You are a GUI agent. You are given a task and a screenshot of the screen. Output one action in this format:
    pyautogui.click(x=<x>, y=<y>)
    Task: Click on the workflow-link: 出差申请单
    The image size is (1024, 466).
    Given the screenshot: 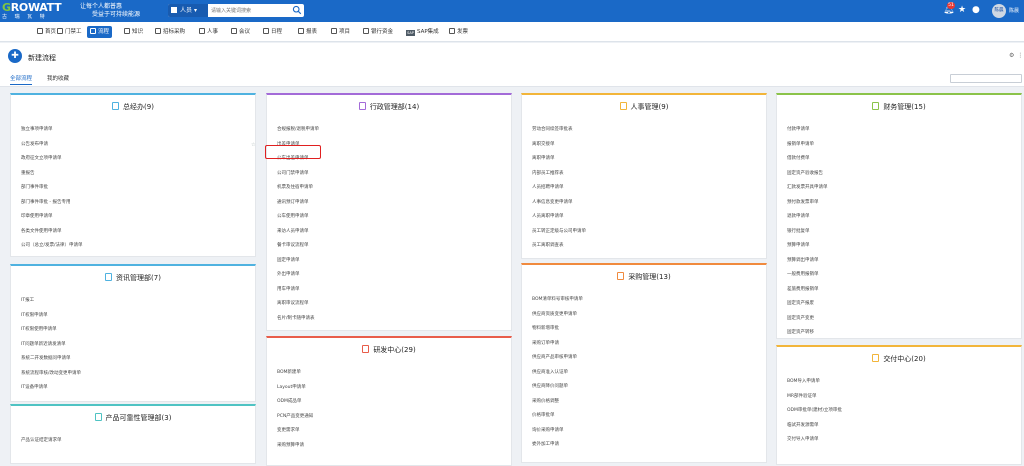 What is the action you would take?
    pyautogui.click(x=394, y=145)
    